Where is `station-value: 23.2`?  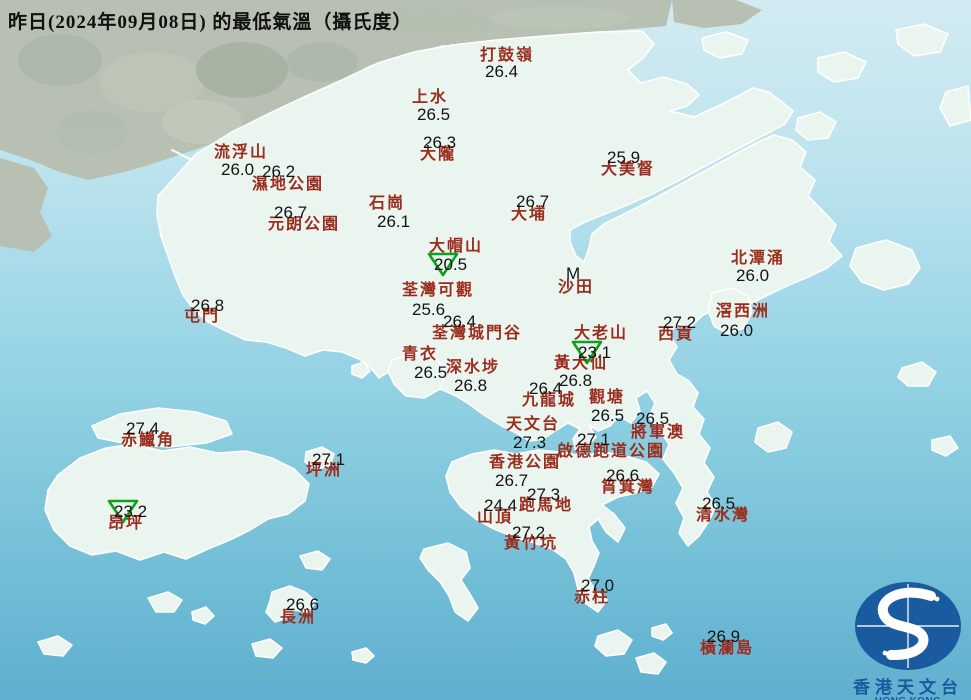 station-value: 23.2 is located at coordinates (131, 511).